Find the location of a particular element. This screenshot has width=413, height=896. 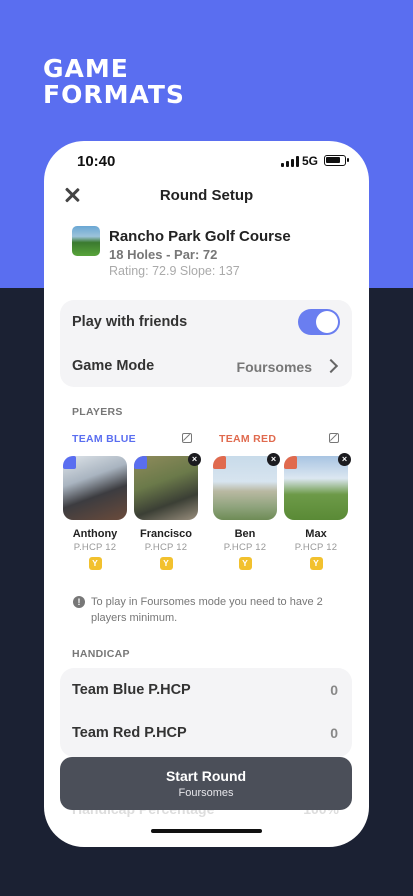

home-indicator is located at coordinates (206, 831).